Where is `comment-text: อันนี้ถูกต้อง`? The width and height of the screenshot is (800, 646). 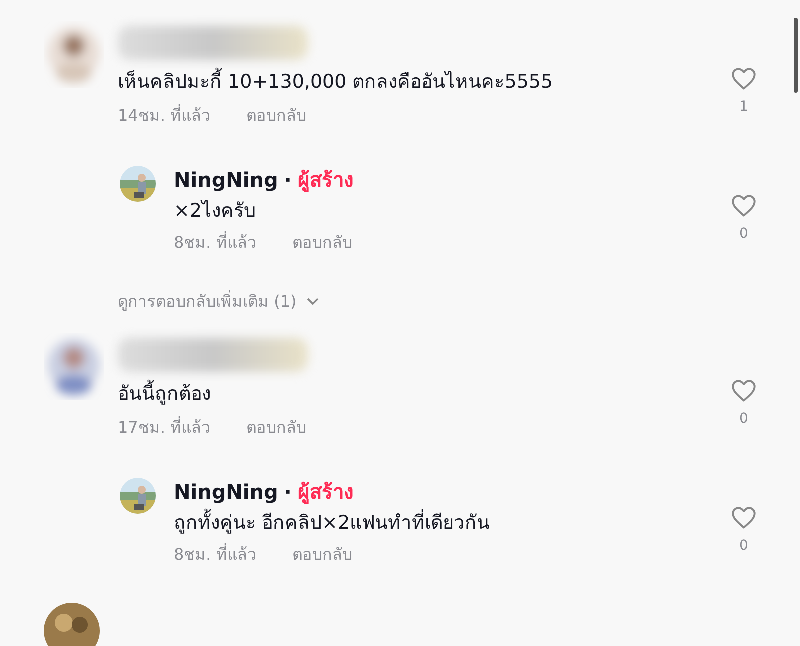
comment-text: อันนี้ถูกต้อง is located at coordinates (421, 394).